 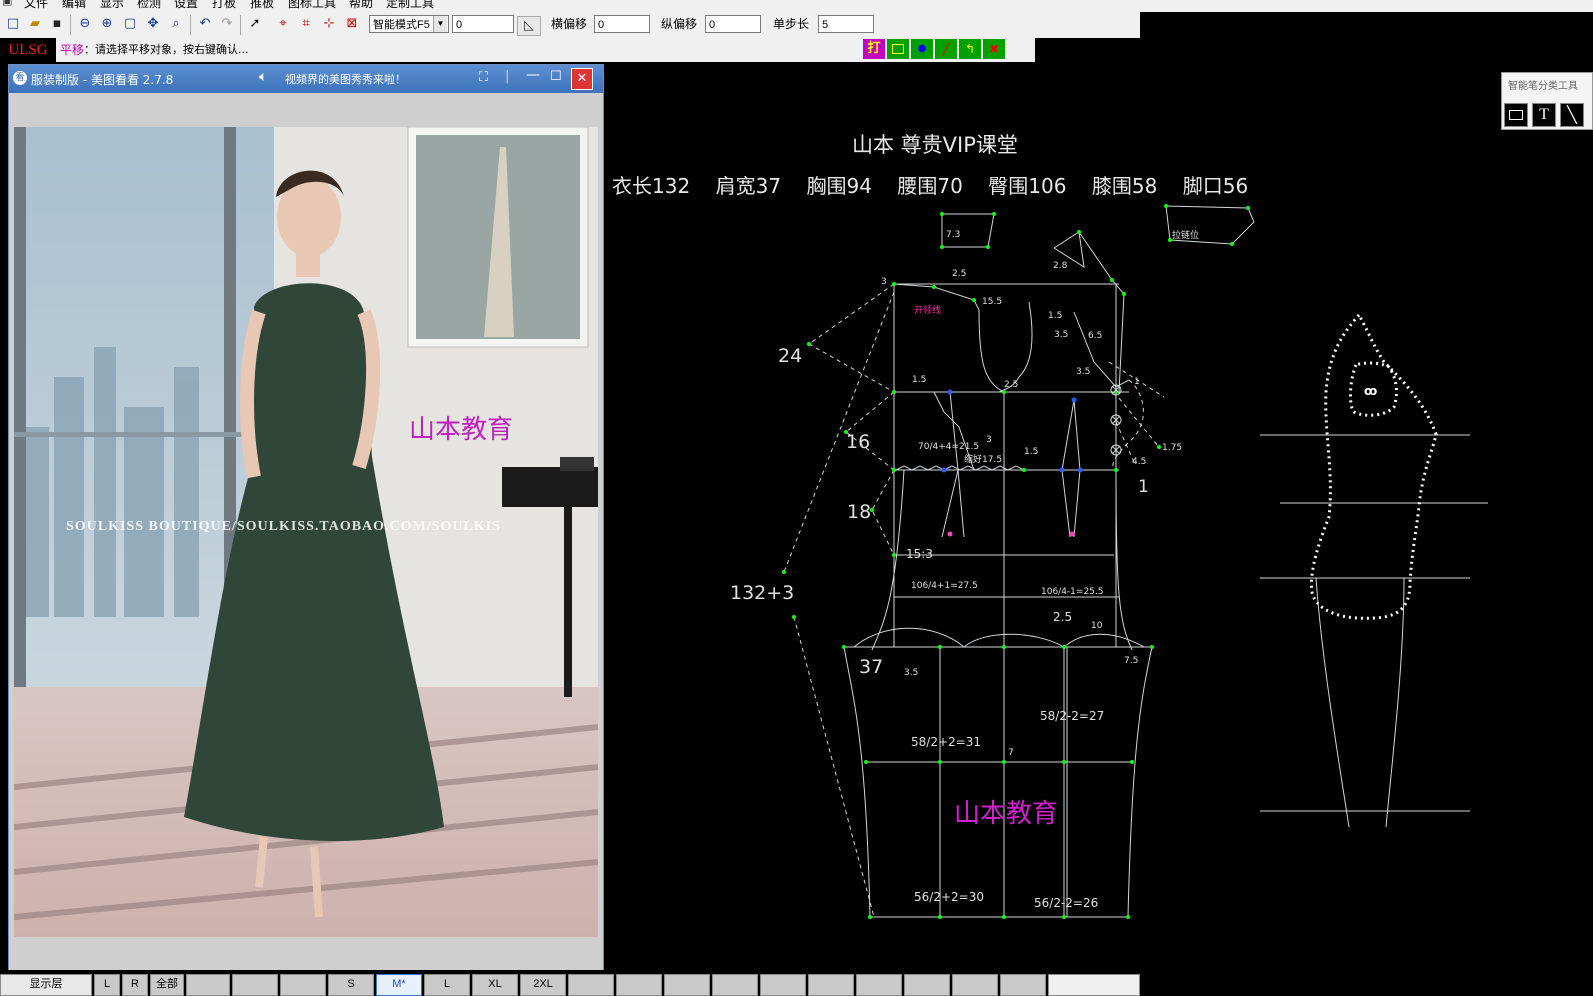 I want to click on line-tool-icon: ╲, so click(x=1572, y=115).